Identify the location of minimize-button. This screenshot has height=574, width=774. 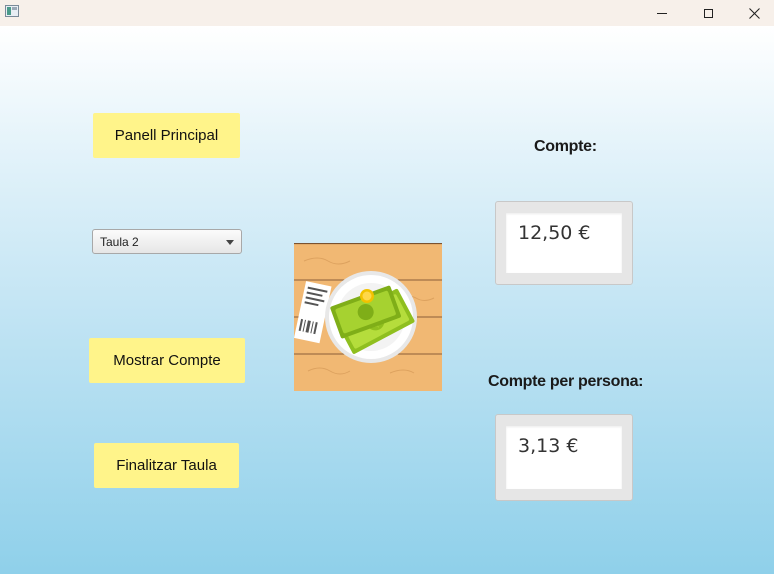
(662, 13).